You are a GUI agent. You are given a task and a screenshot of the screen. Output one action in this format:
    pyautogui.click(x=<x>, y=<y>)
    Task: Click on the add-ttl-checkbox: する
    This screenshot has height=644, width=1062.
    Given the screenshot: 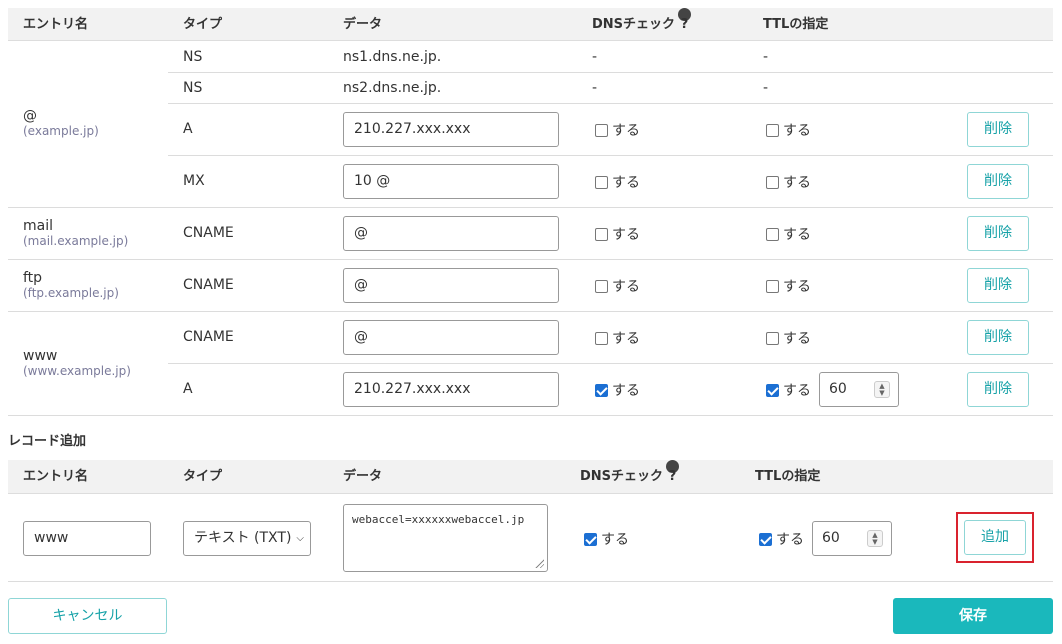 What is the action you would take?
    pyautogui.click(x=781, y=539)
    